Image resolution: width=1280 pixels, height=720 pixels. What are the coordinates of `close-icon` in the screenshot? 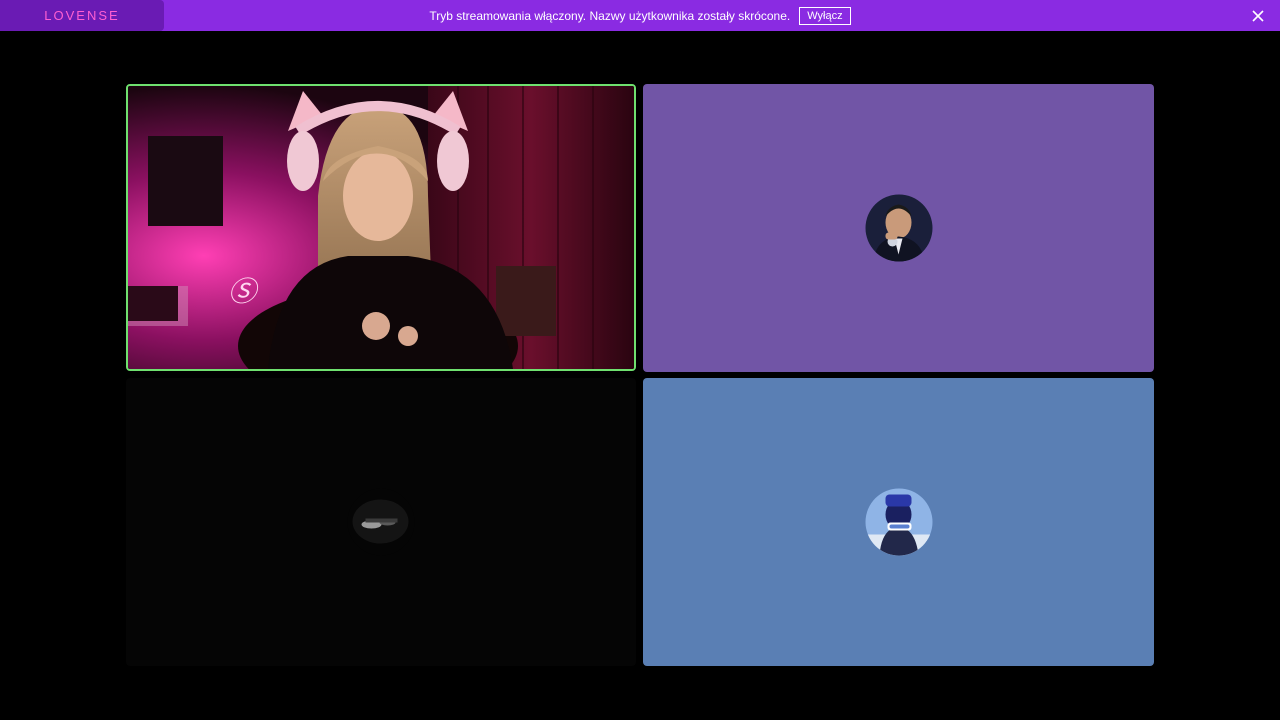 It's located at (1257, 15).